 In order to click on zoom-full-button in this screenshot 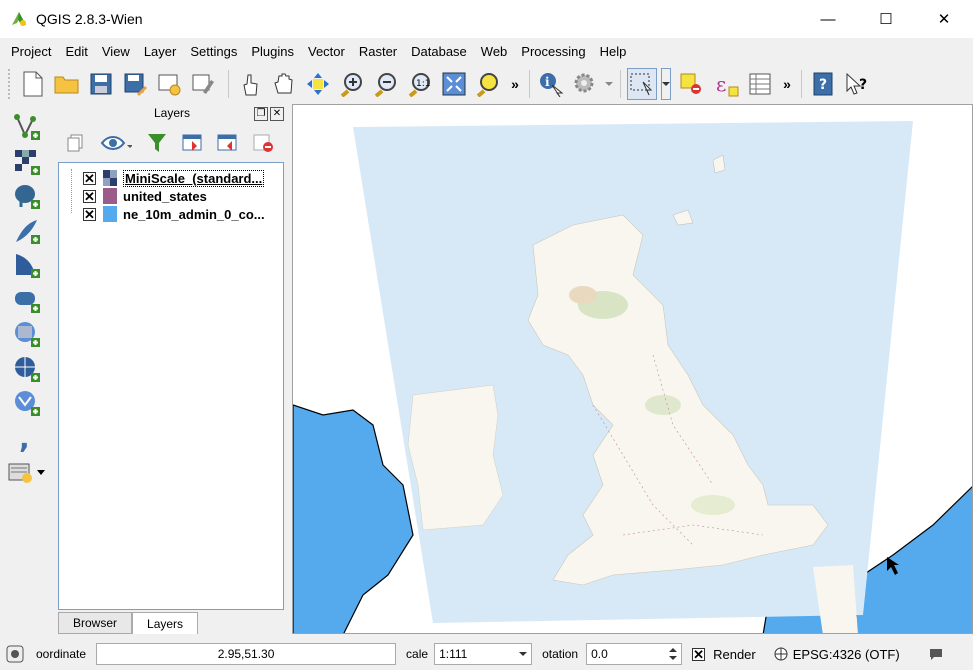, I will do `click(454, 84)`.